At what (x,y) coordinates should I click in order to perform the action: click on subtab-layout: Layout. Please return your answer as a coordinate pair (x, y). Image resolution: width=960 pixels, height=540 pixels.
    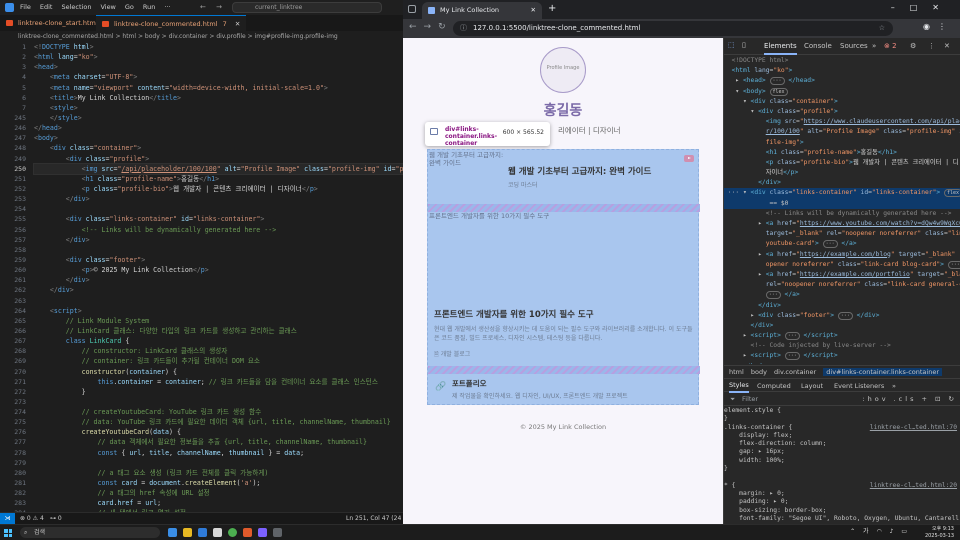
    Looking at the image, I should click on (812, 386).